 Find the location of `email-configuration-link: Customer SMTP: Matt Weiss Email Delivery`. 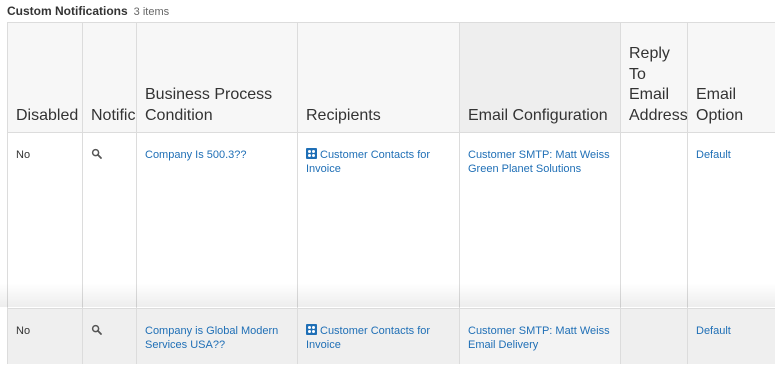

email-configuration-link: Customer SMTP: Matt Weiss Email Delivery is located at coordinates (539, 338).